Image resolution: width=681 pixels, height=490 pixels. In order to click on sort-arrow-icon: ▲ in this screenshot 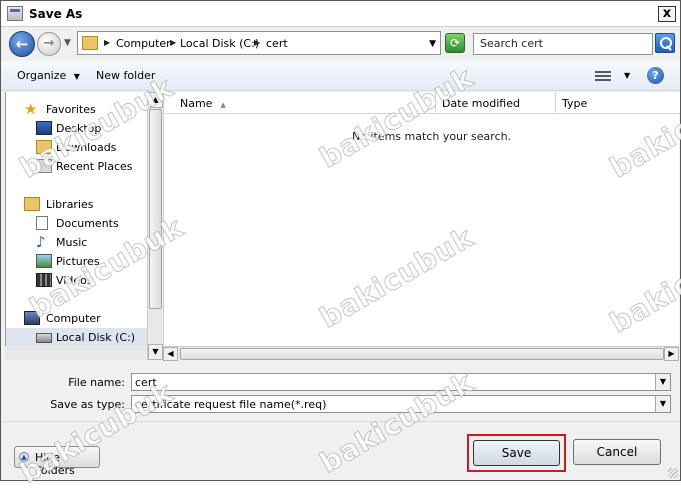, I will do `click(223, 105)`.